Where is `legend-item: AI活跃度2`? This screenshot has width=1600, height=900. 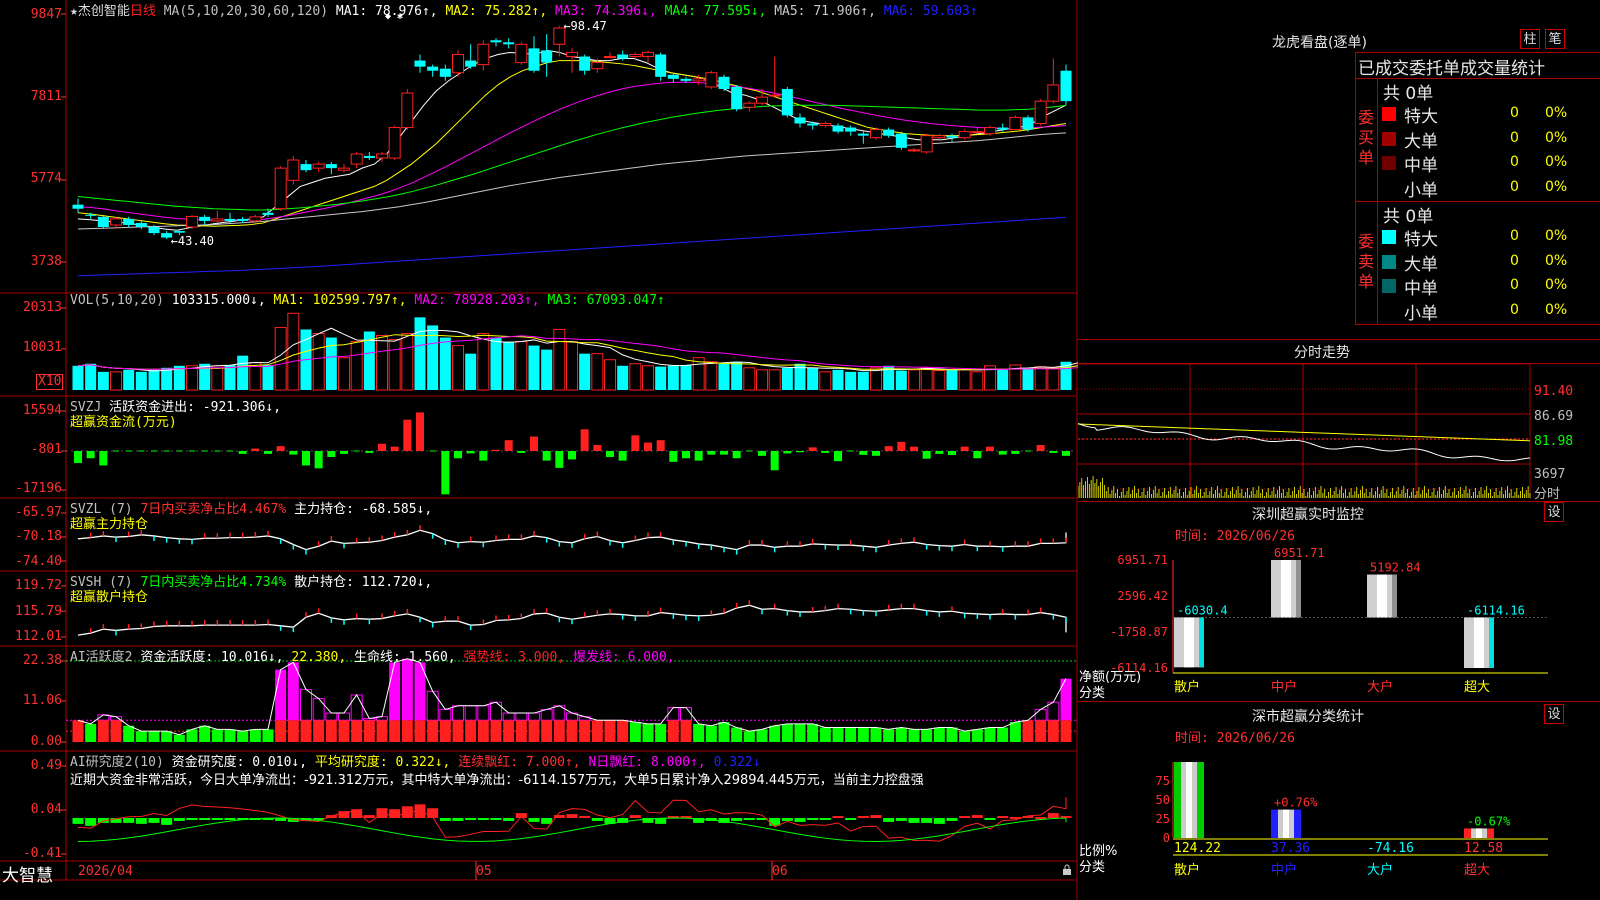 legend-item: AI活跃度2 is located at coordinates (105, 657).